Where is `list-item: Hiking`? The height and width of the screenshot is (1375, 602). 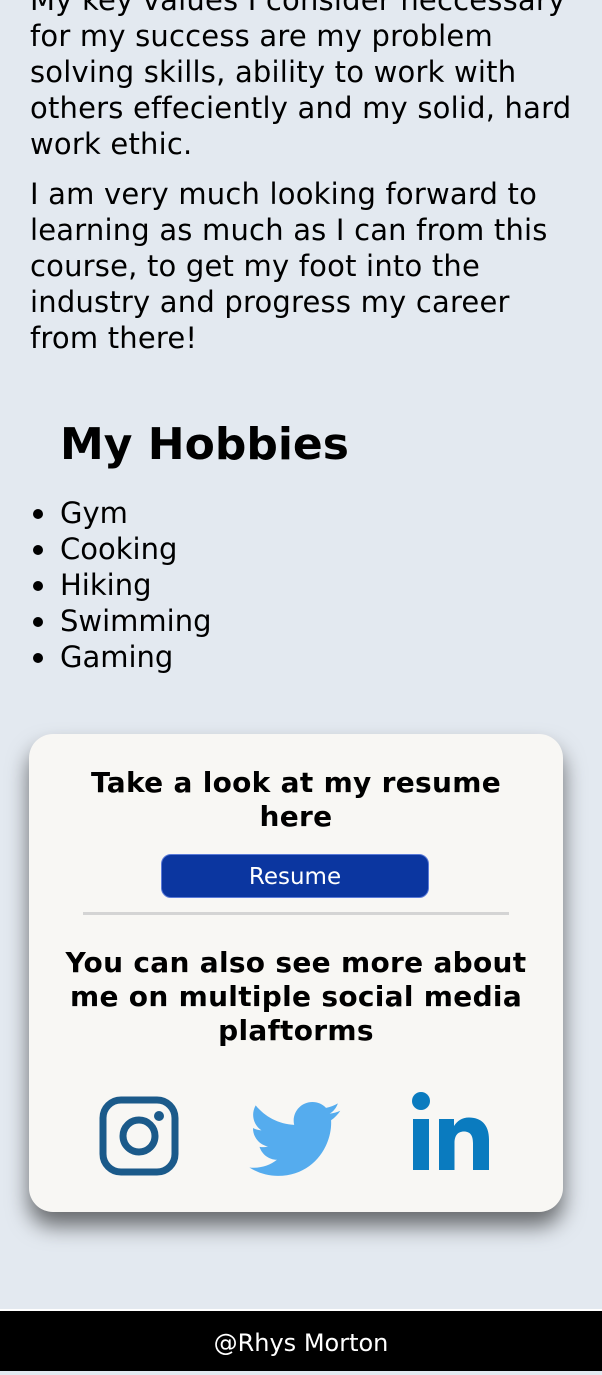 list-item: Hiking is located at coordinates (121, 585).